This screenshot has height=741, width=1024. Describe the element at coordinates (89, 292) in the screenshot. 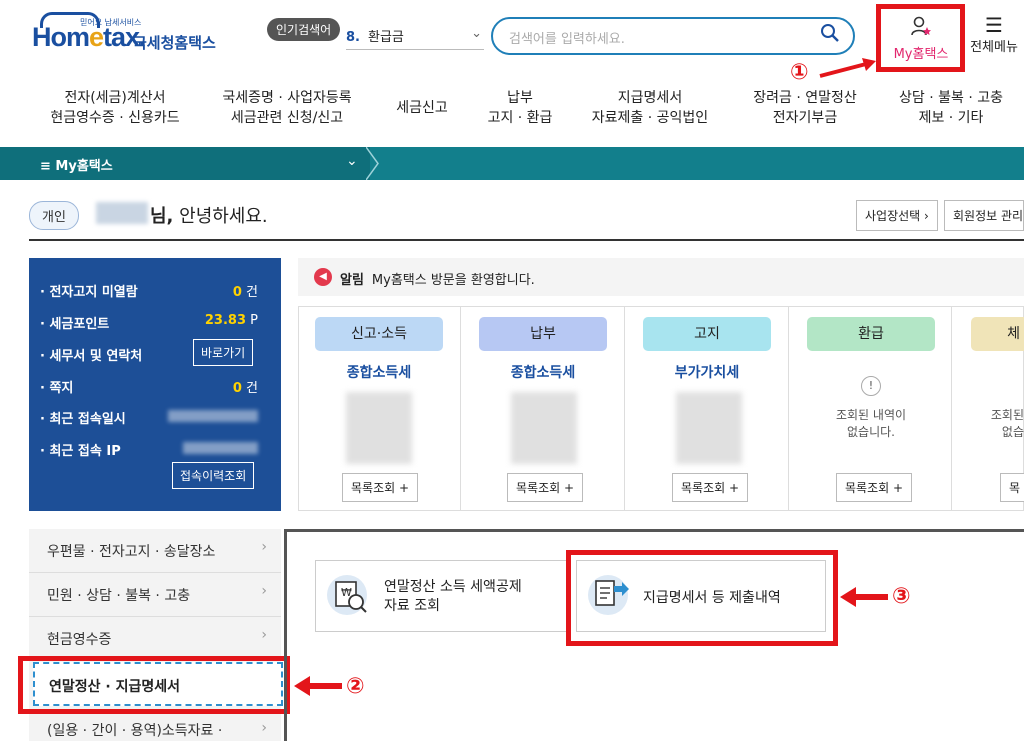

I see `summary-label-unread-notice: · 전자고지 미열람` at that location.